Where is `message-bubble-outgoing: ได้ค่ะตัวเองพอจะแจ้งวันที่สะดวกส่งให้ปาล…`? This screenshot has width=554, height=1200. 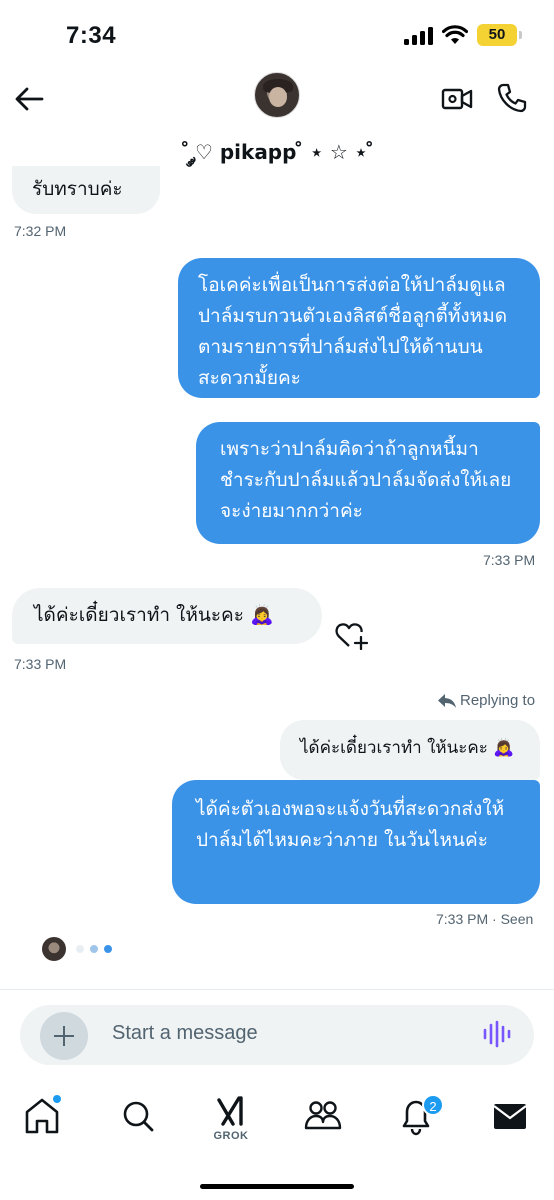
message-bubble-outgoing: ได้ค่ะตัวเองพอจะแจ้งวันที่สะดวกส่งให้ปาล… is located at coordinates (356, 842).